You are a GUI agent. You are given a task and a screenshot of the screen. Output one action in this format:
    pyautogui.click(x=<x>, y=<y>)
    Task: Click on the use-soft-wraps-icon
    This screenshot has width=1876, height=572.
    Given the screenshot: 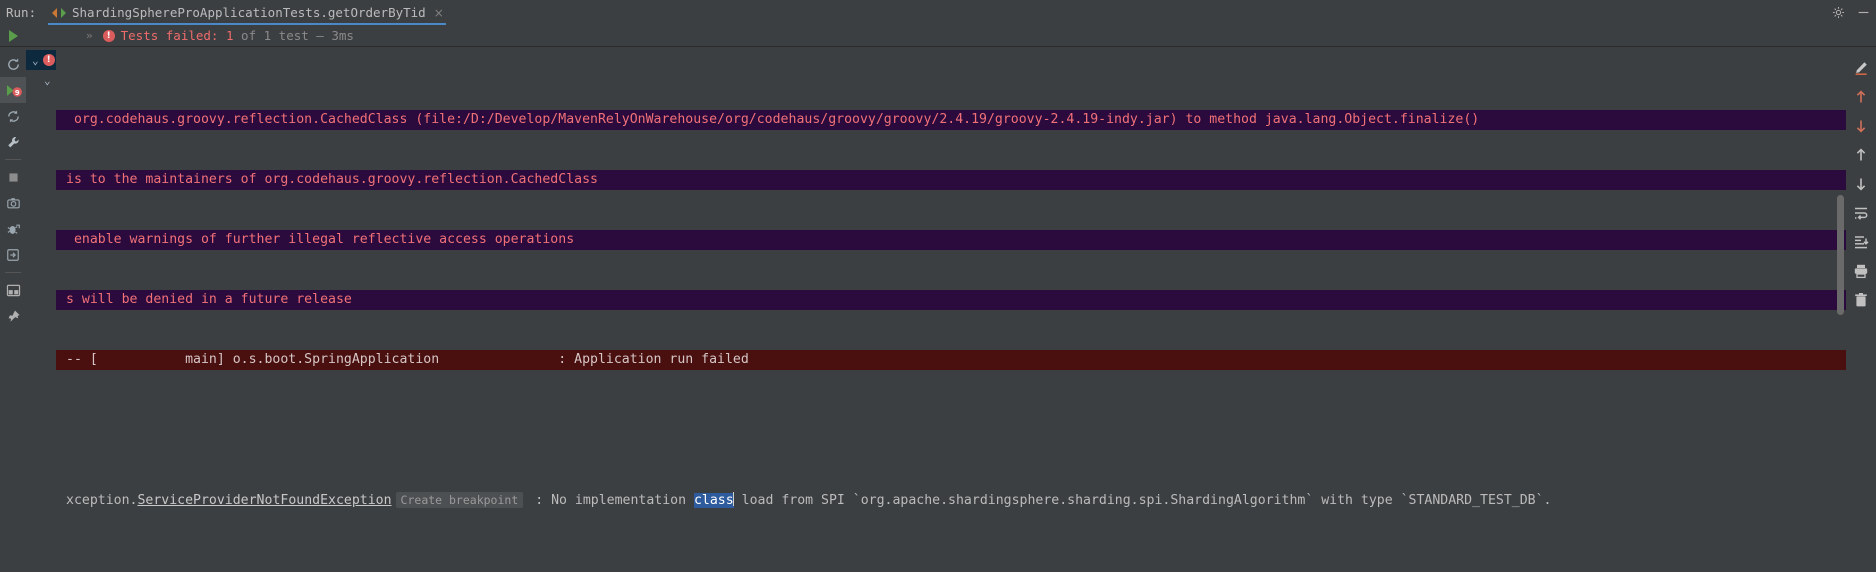 What is the action you would take?
    pyautogui.click(x=1861, y=212)
    